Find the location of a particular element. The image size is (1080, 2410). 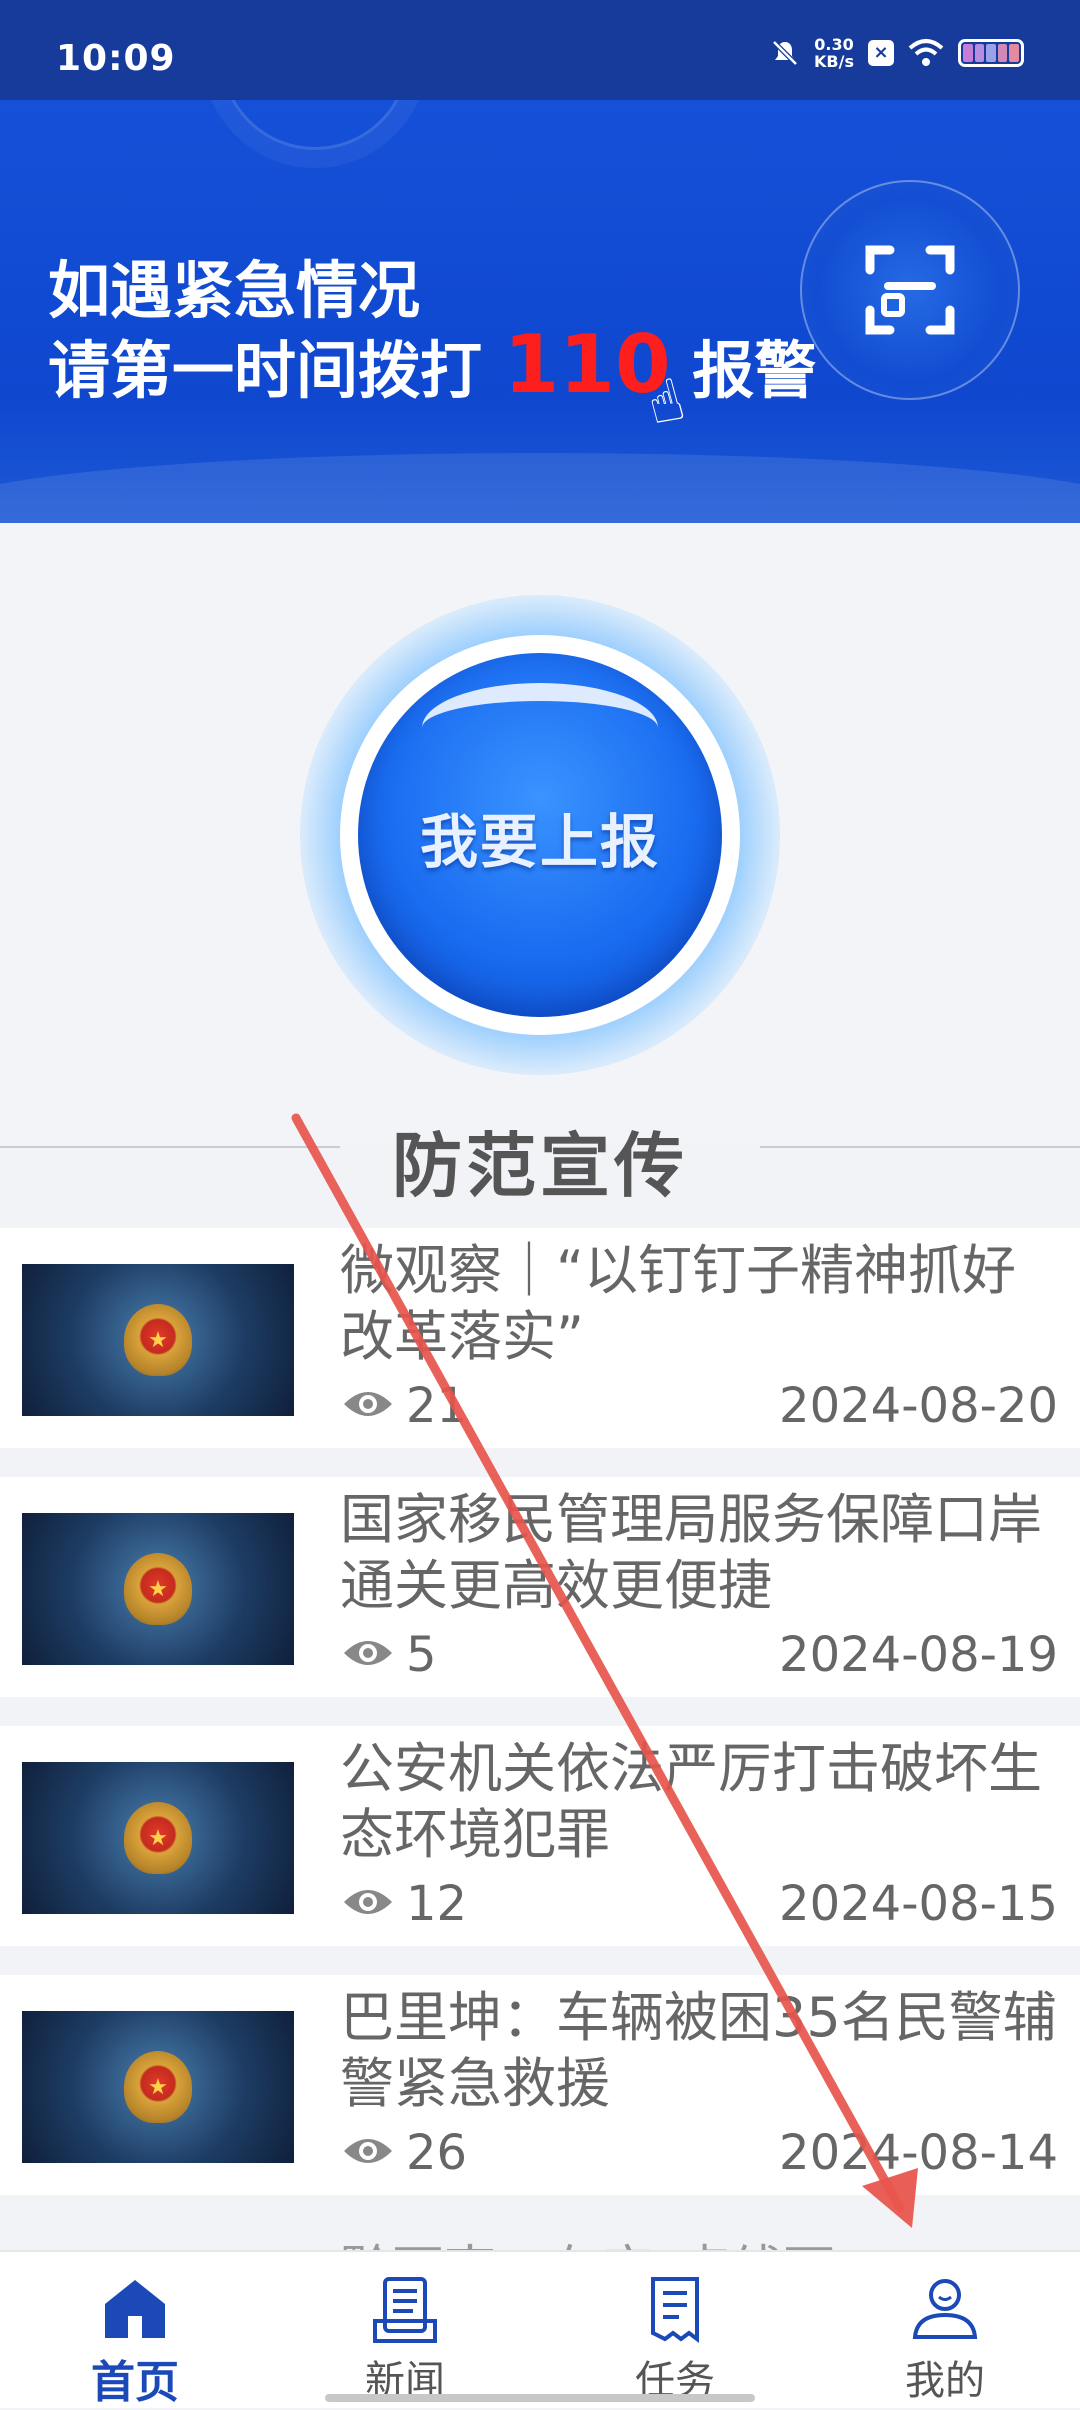

news-date: 2024-08-14 is located at coordinates (918, 2153).